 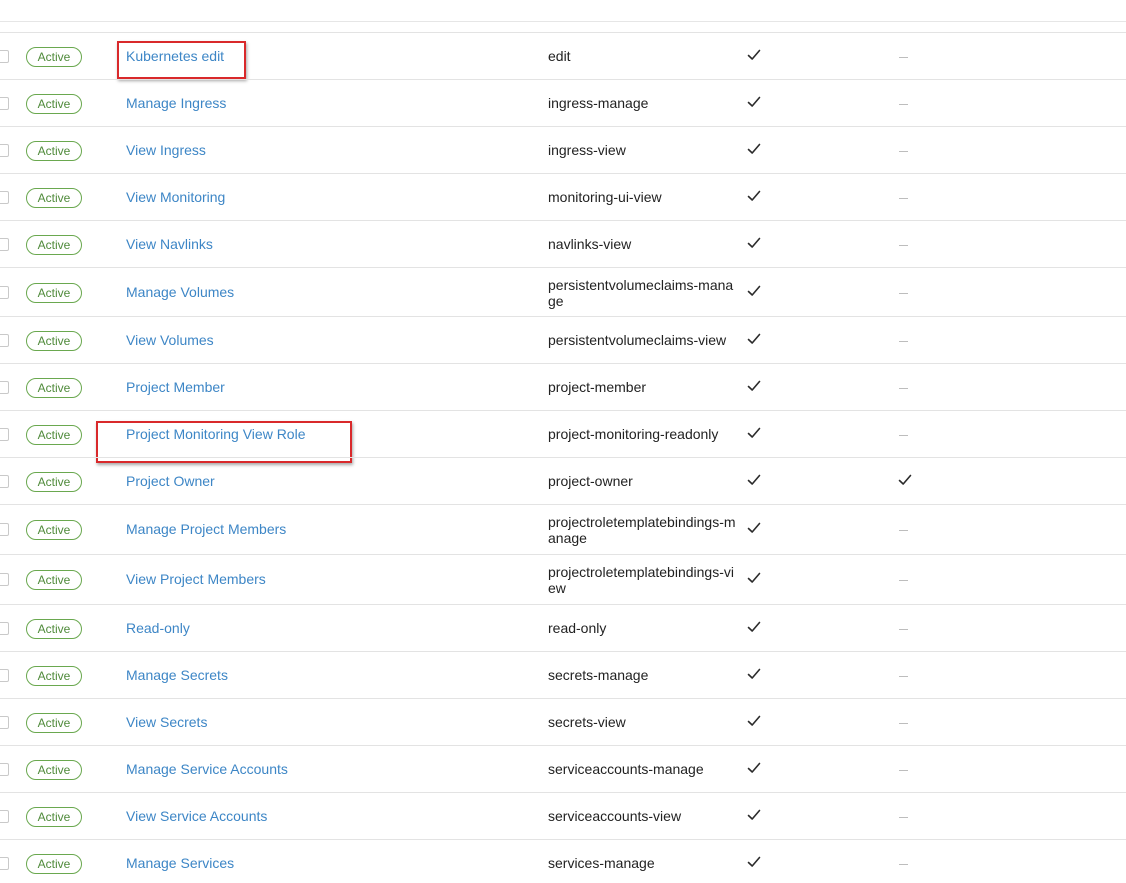 What do you see at coordinates (641, 580) in the screenshot?
I see `role-id-text: projectroletemplatebindings-view` at bounding box center [641, 580].